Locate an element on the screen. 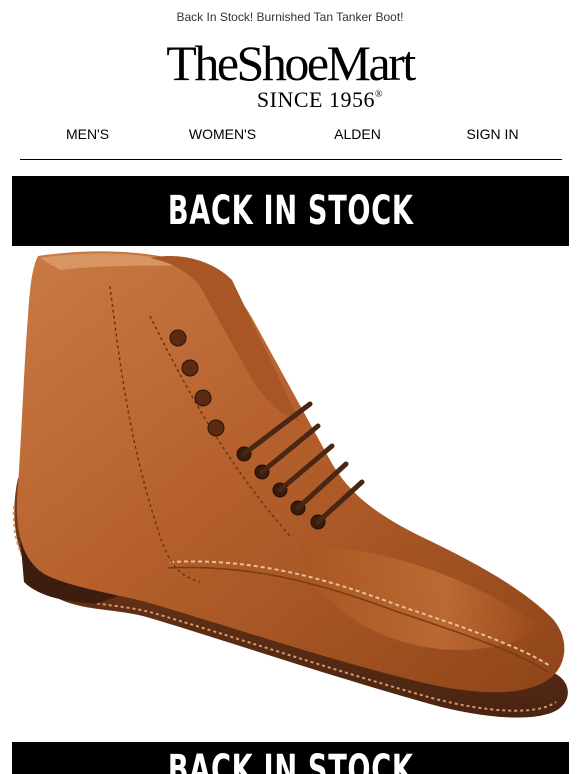 The image size is (580, 774). nav-womens: WOMEN'S is located at coordinates (222, 134).